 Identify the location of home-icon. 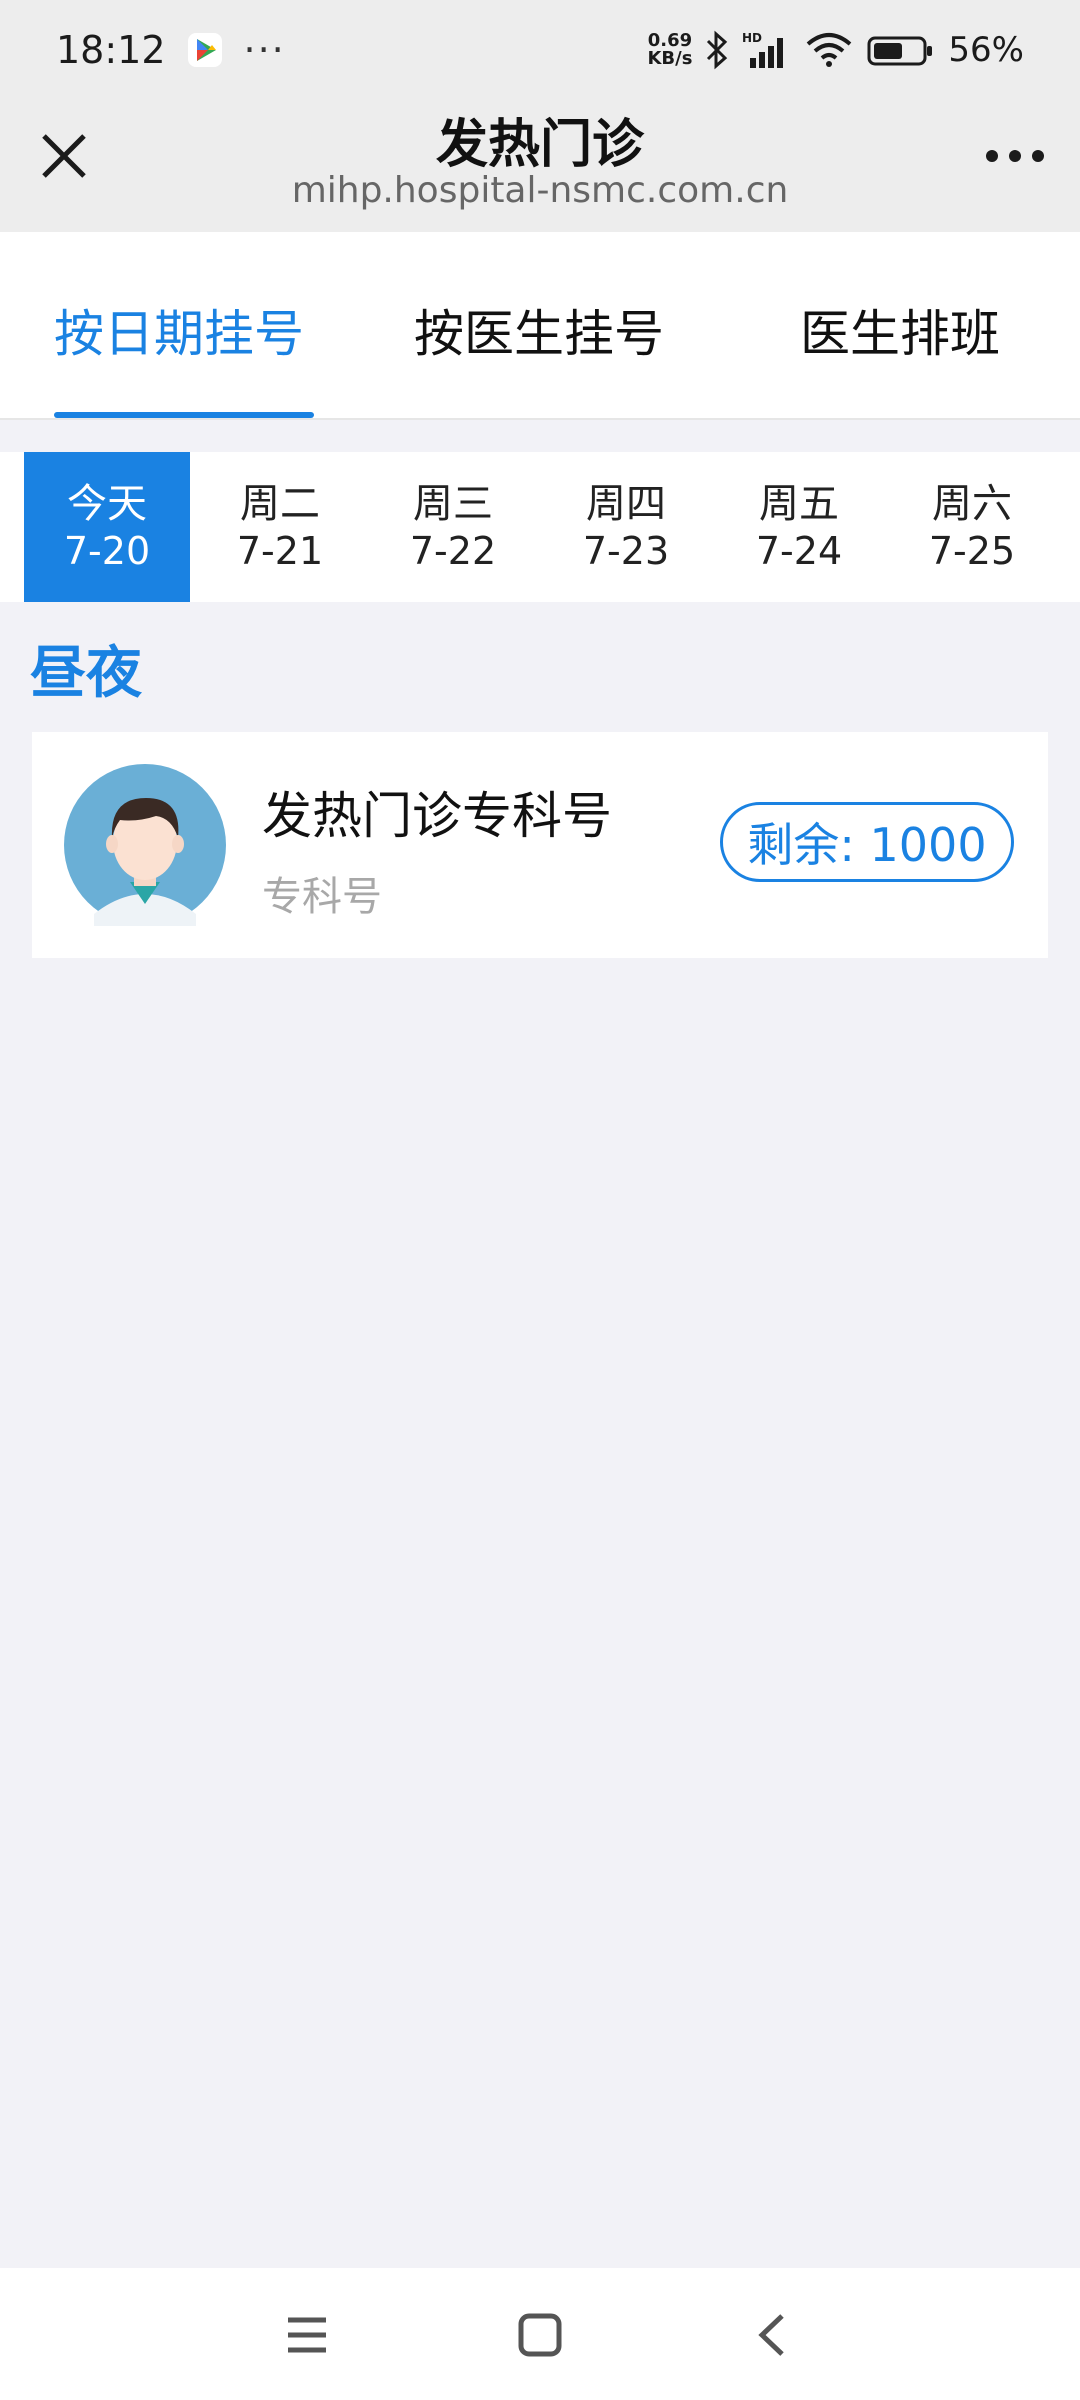
(540, 2335).